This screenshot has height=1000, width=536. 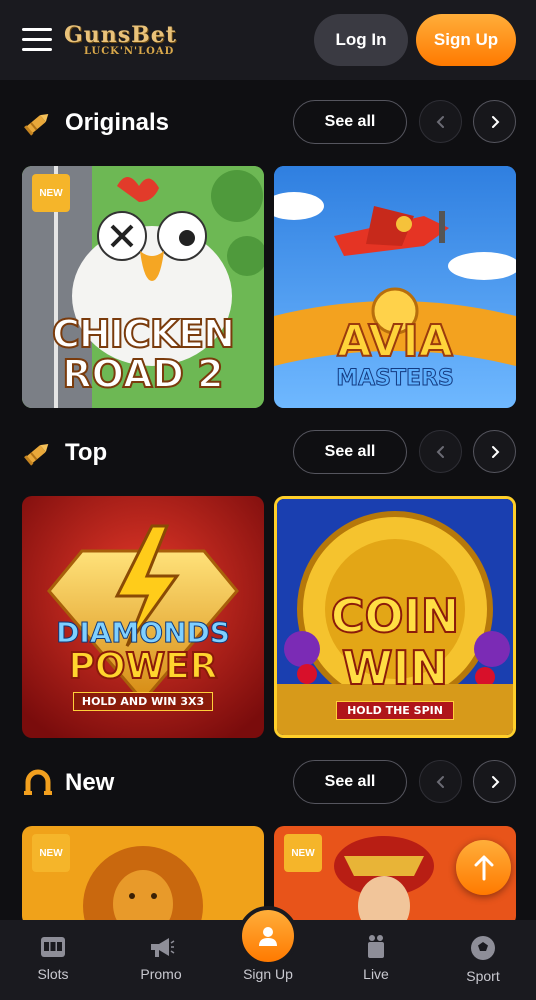 I want to click on game-title-line2: ROAD 2, so click(x=142, y=374).